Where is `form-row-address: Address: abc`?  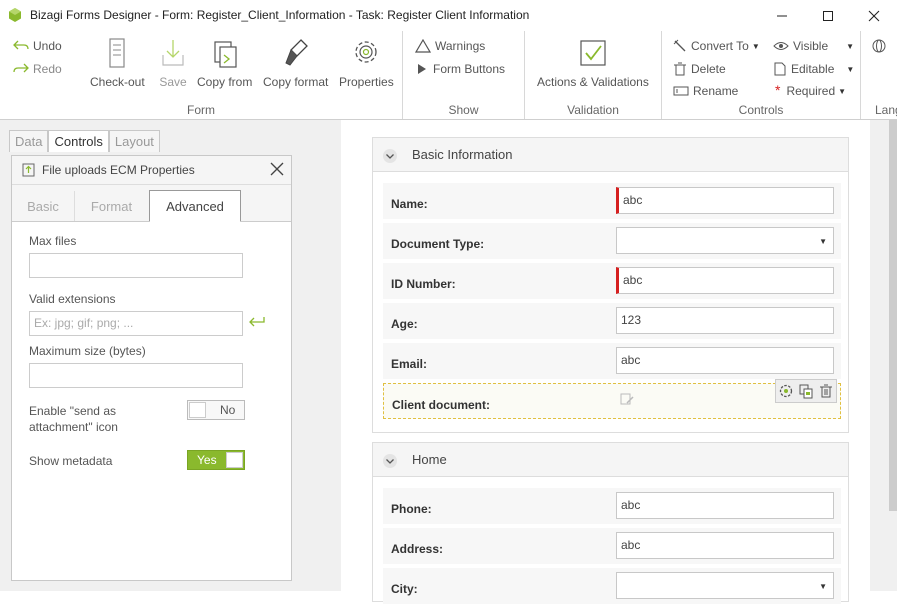 form-row-address: Address: abc is located at coordinates (612, 546).